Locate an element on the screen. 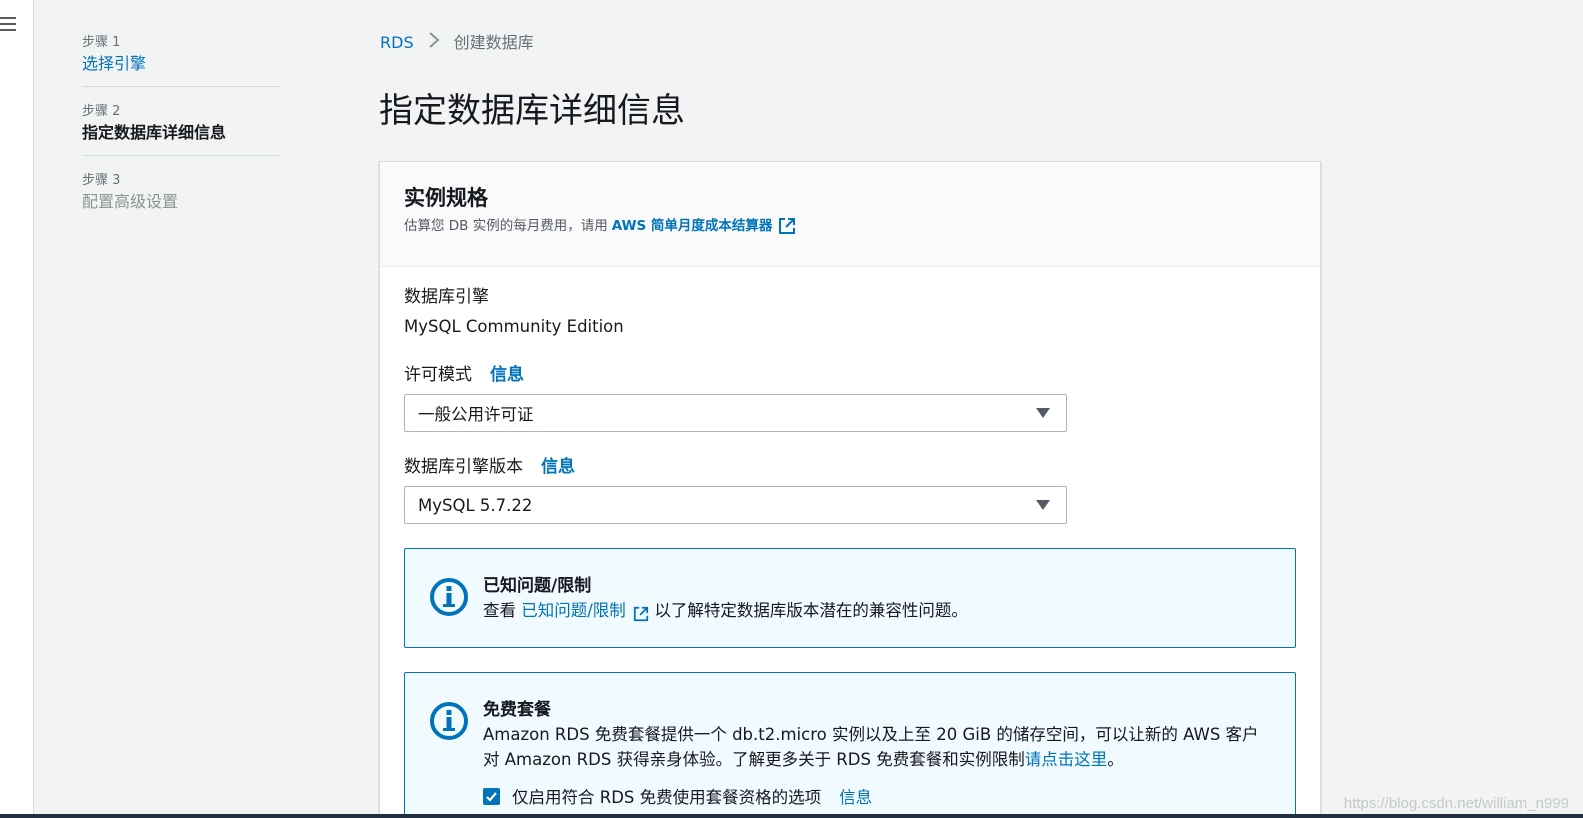 This screenshot has width=1583, height=818. license-select: 一般公用许可证 is located at coordinates (735, 413).